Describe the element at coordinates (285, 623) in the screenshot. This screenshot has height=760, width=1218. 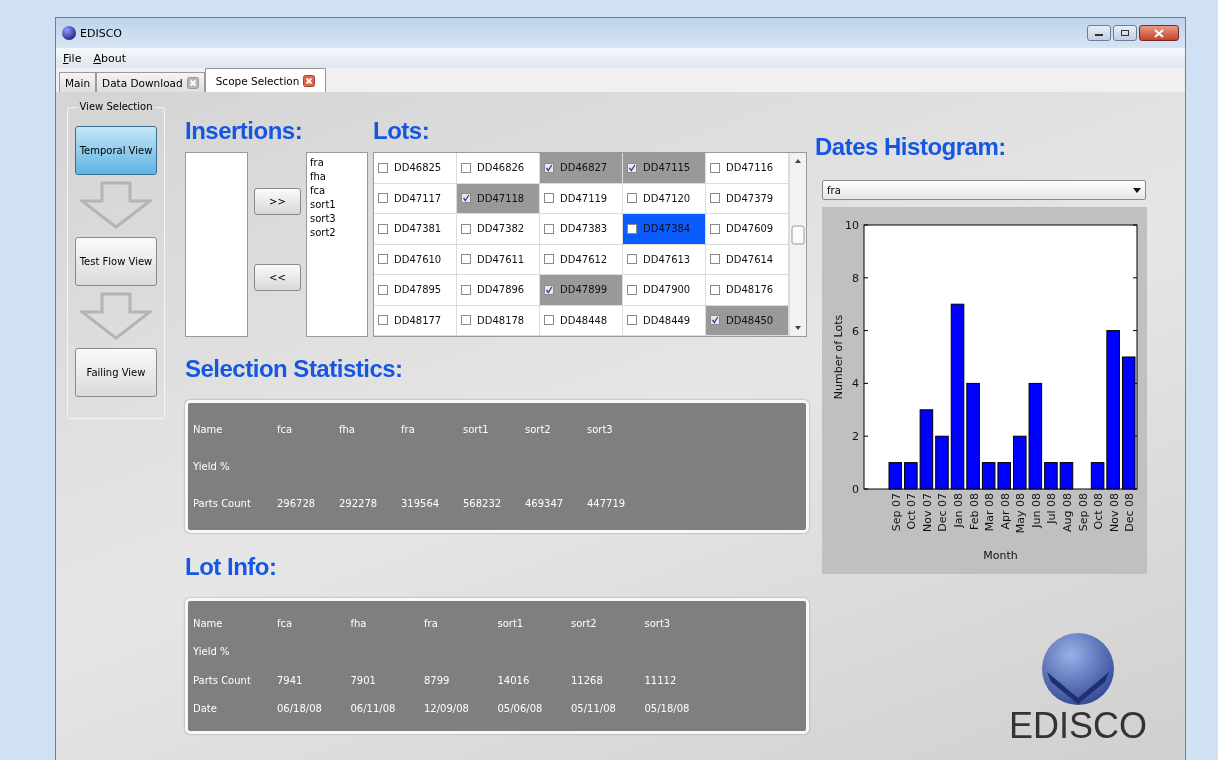
I see `table-cell-text: fca` at that location.